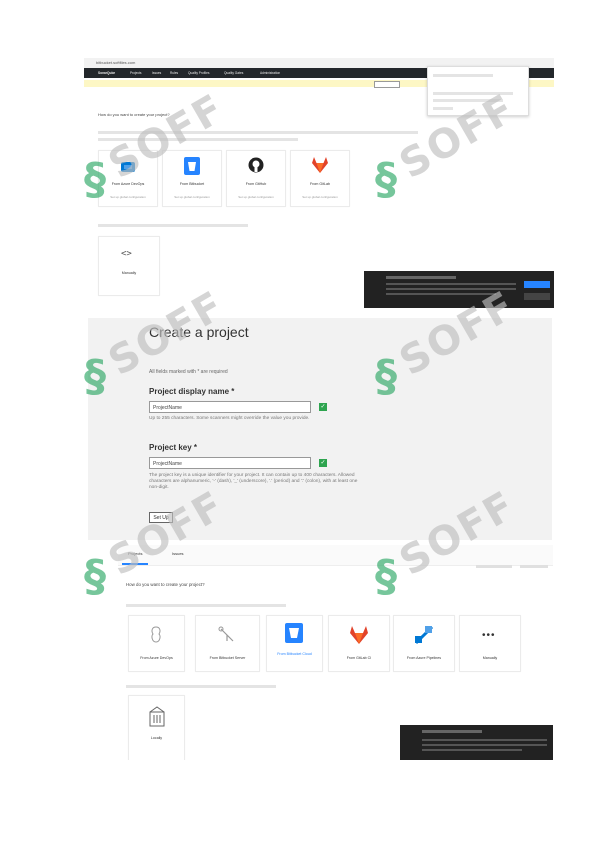 The image size is (596, 842). What do you see at coordinates (156, 73) in the screenshot?
I see `nav-issues: Issues` at bounding box center [156, 73].